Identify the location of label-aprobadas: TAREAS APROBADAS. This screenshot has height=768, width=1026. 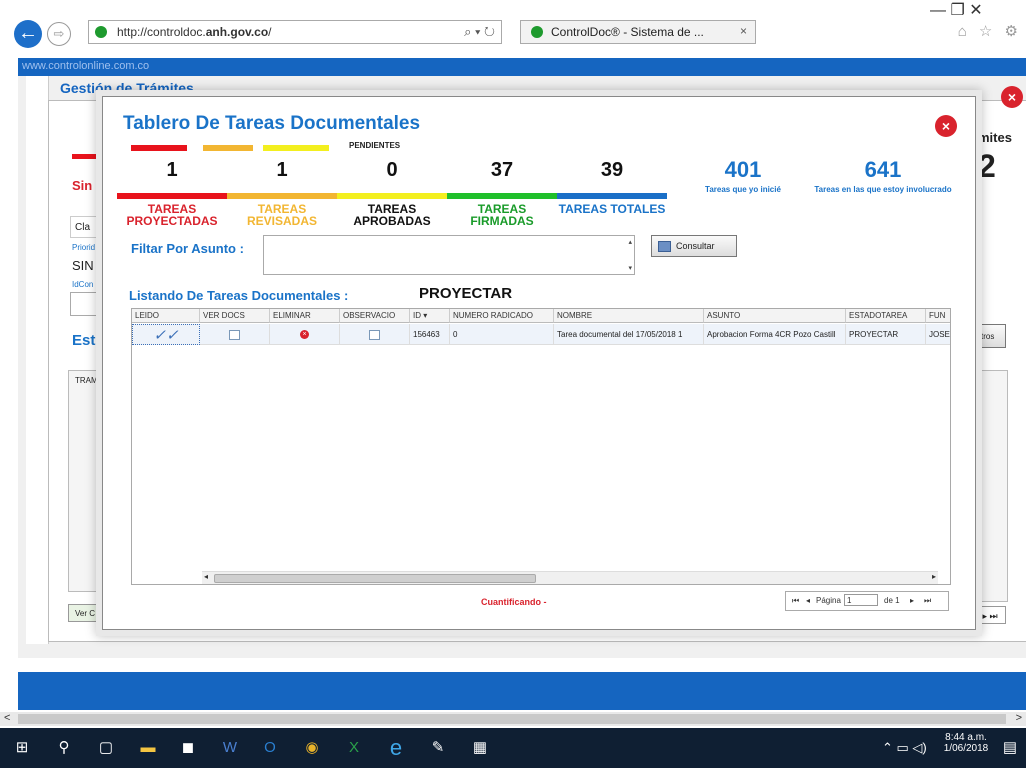
(392, 215).